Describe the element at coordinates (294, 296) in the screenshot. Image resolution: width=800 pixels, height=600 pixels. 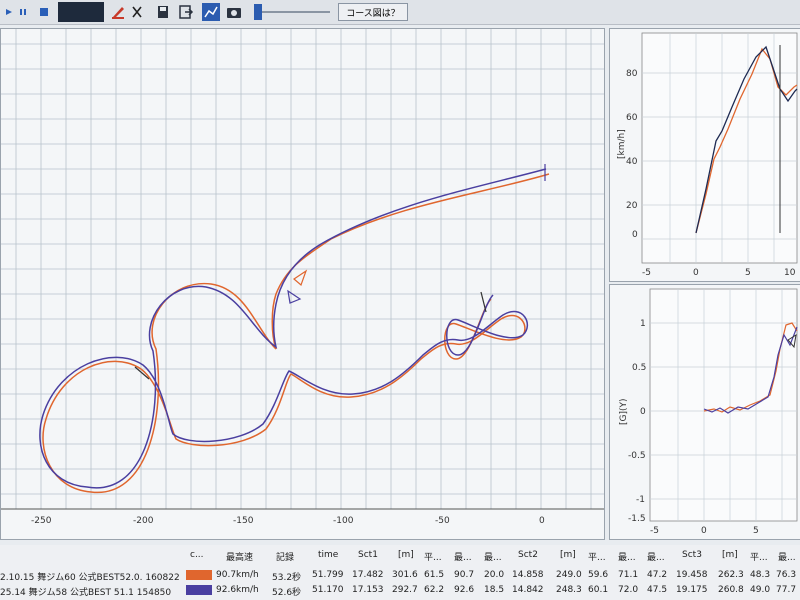
I see `direction-arrow-blue` at that location.